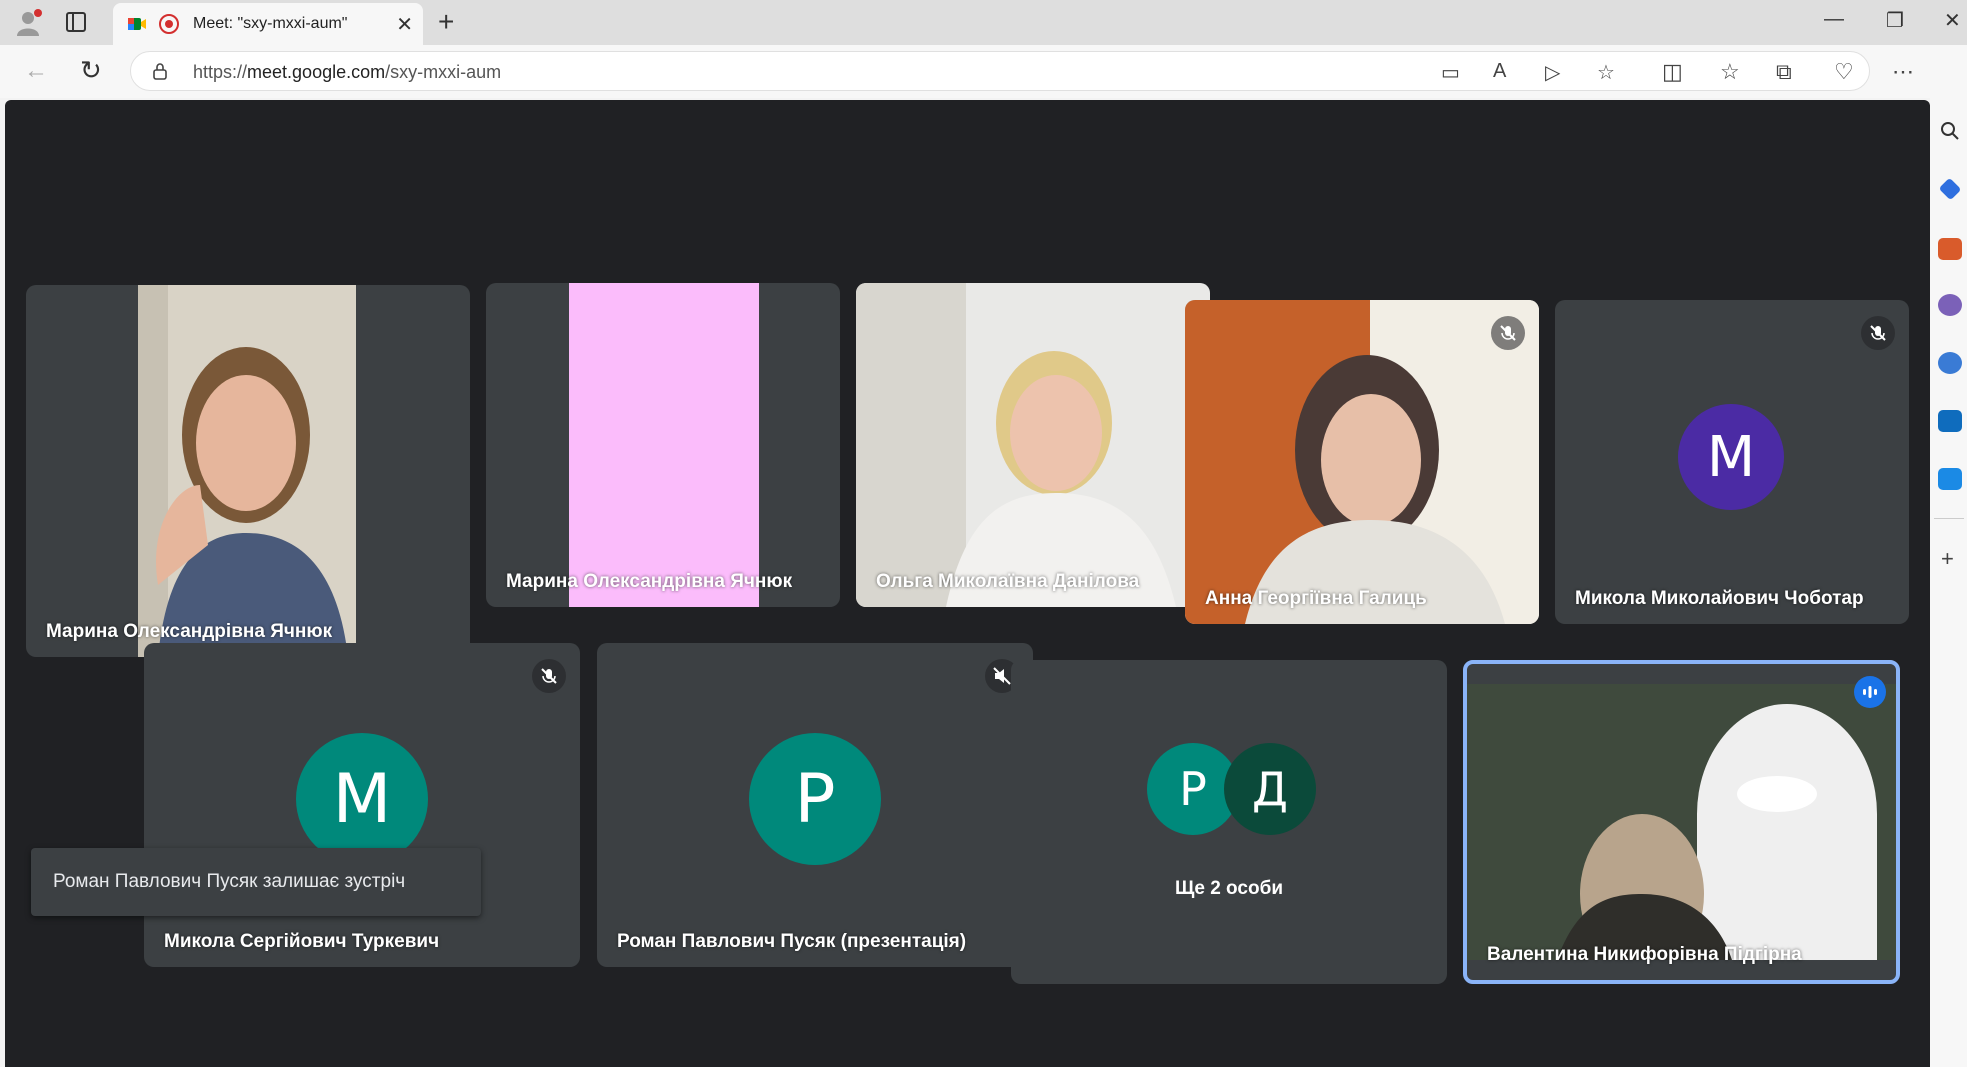 The image size is (1967, 1067). Describe the element at coordinates (1903, 72) in the screenshot. I see `more-menu-icon: ⋯` at that location.